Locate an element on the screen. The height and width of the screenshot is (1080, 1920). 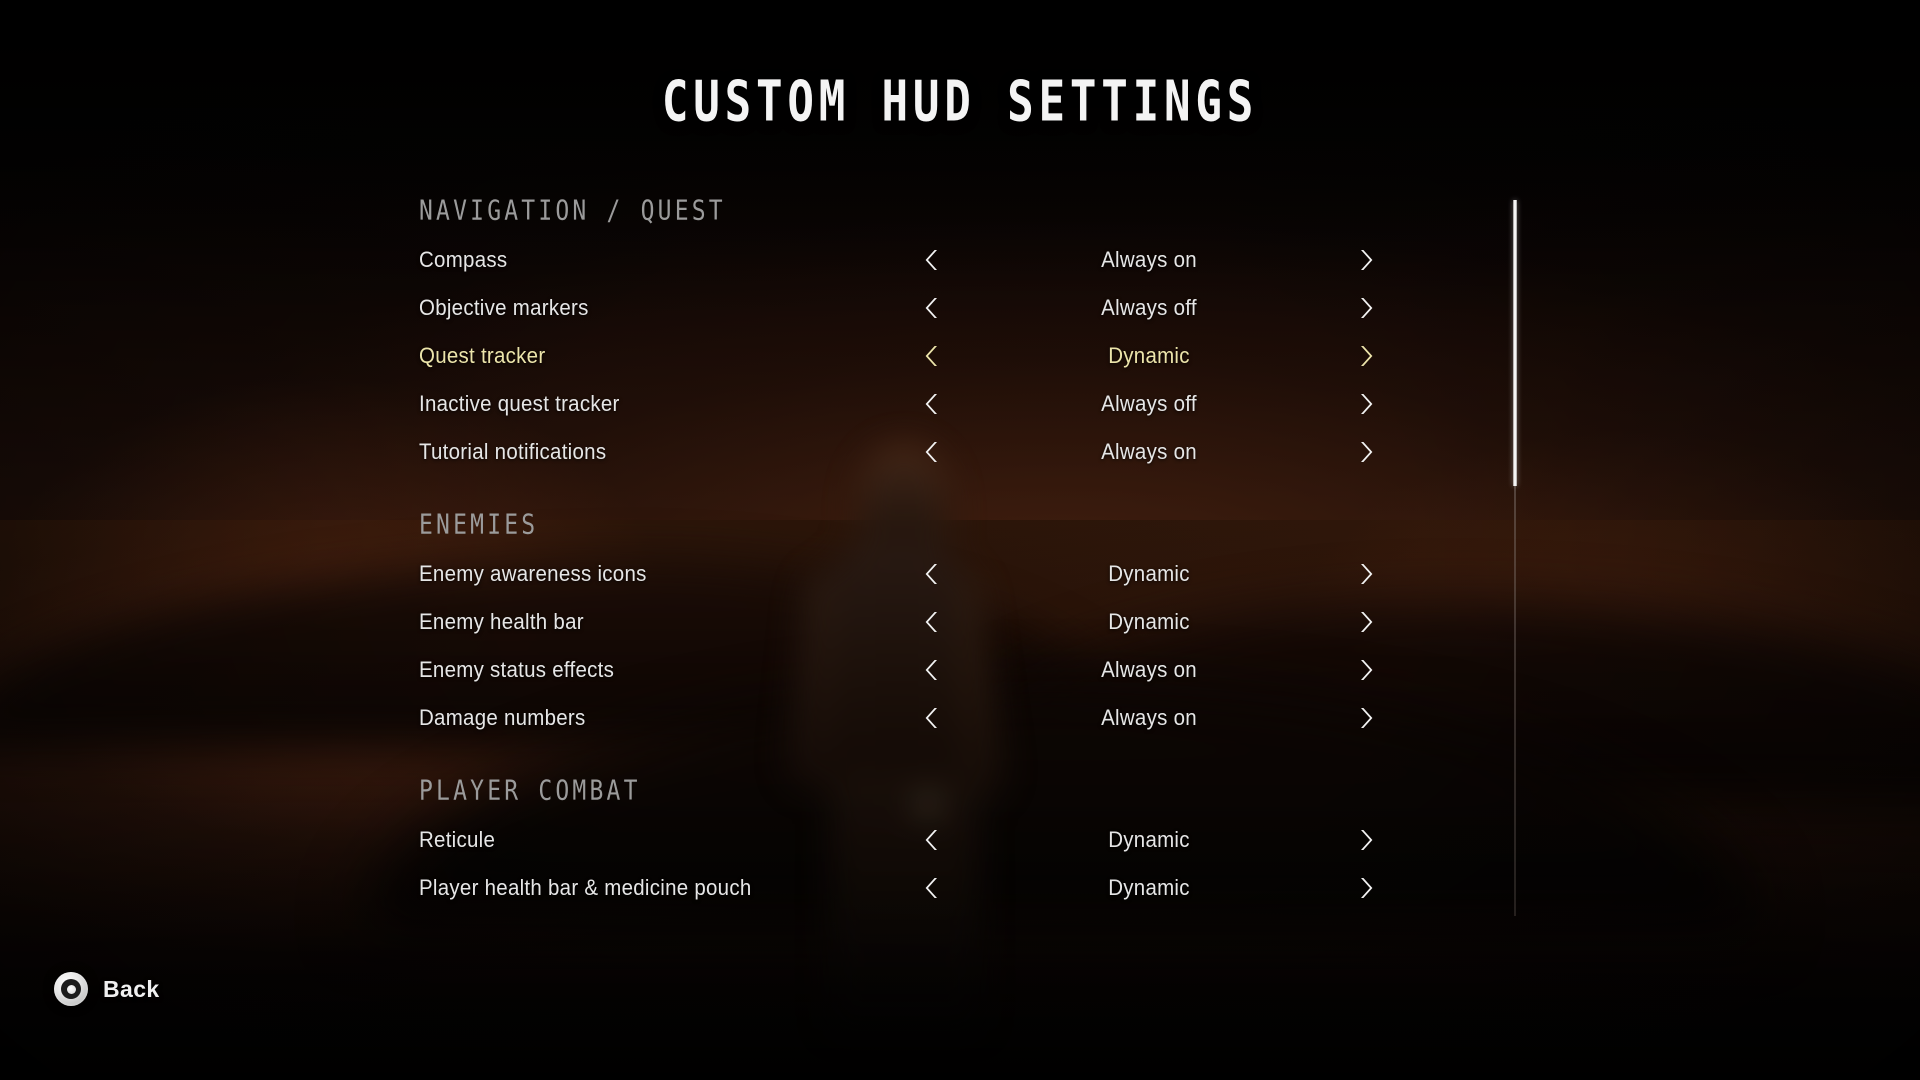
setting-label: Enemy health bar is located at coordinates (501, 621).